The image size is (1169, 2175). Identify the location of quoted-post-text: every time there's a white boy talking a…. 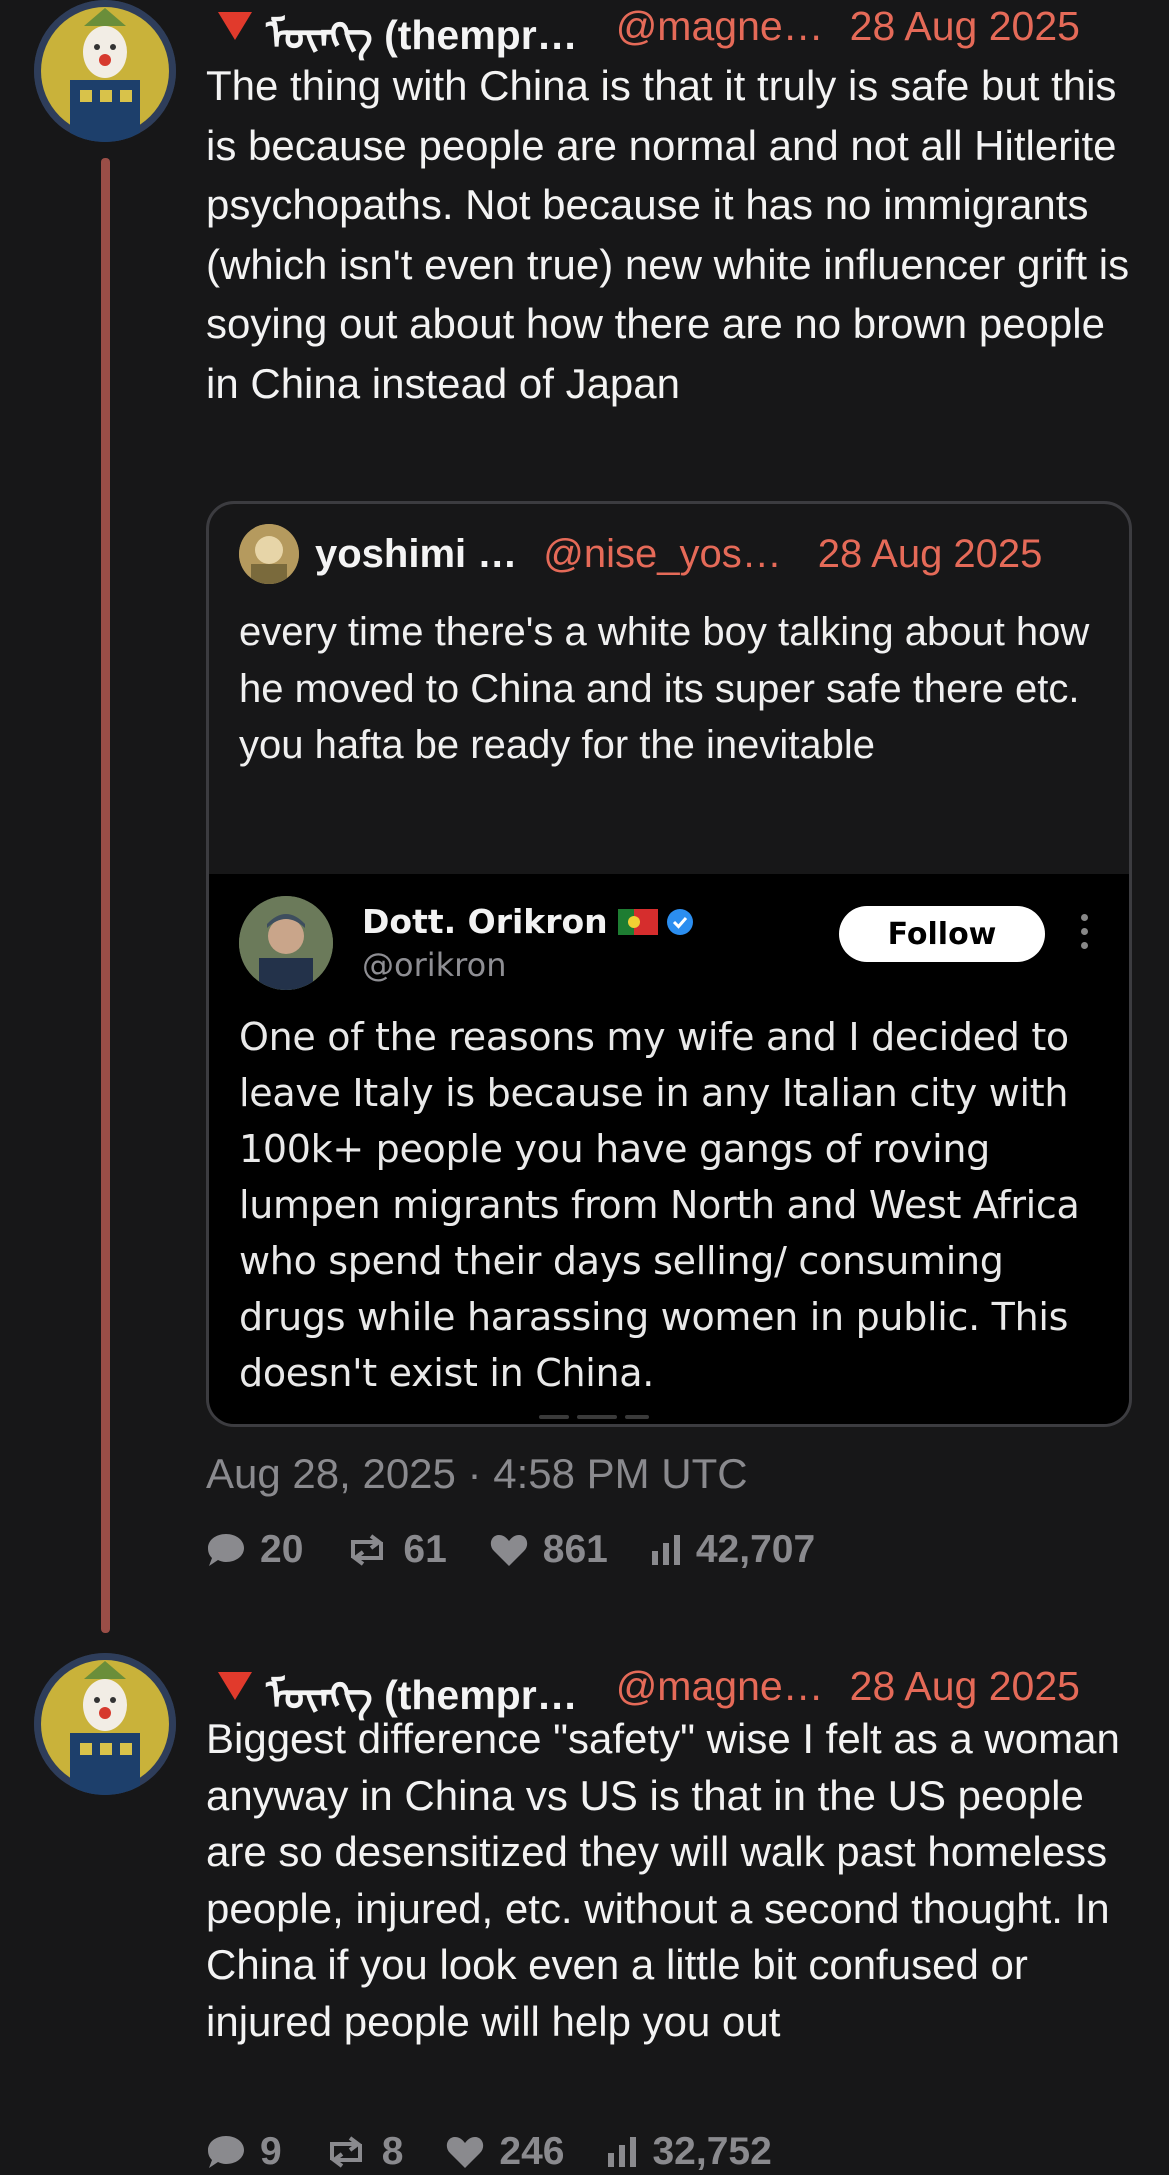
(664, 688).